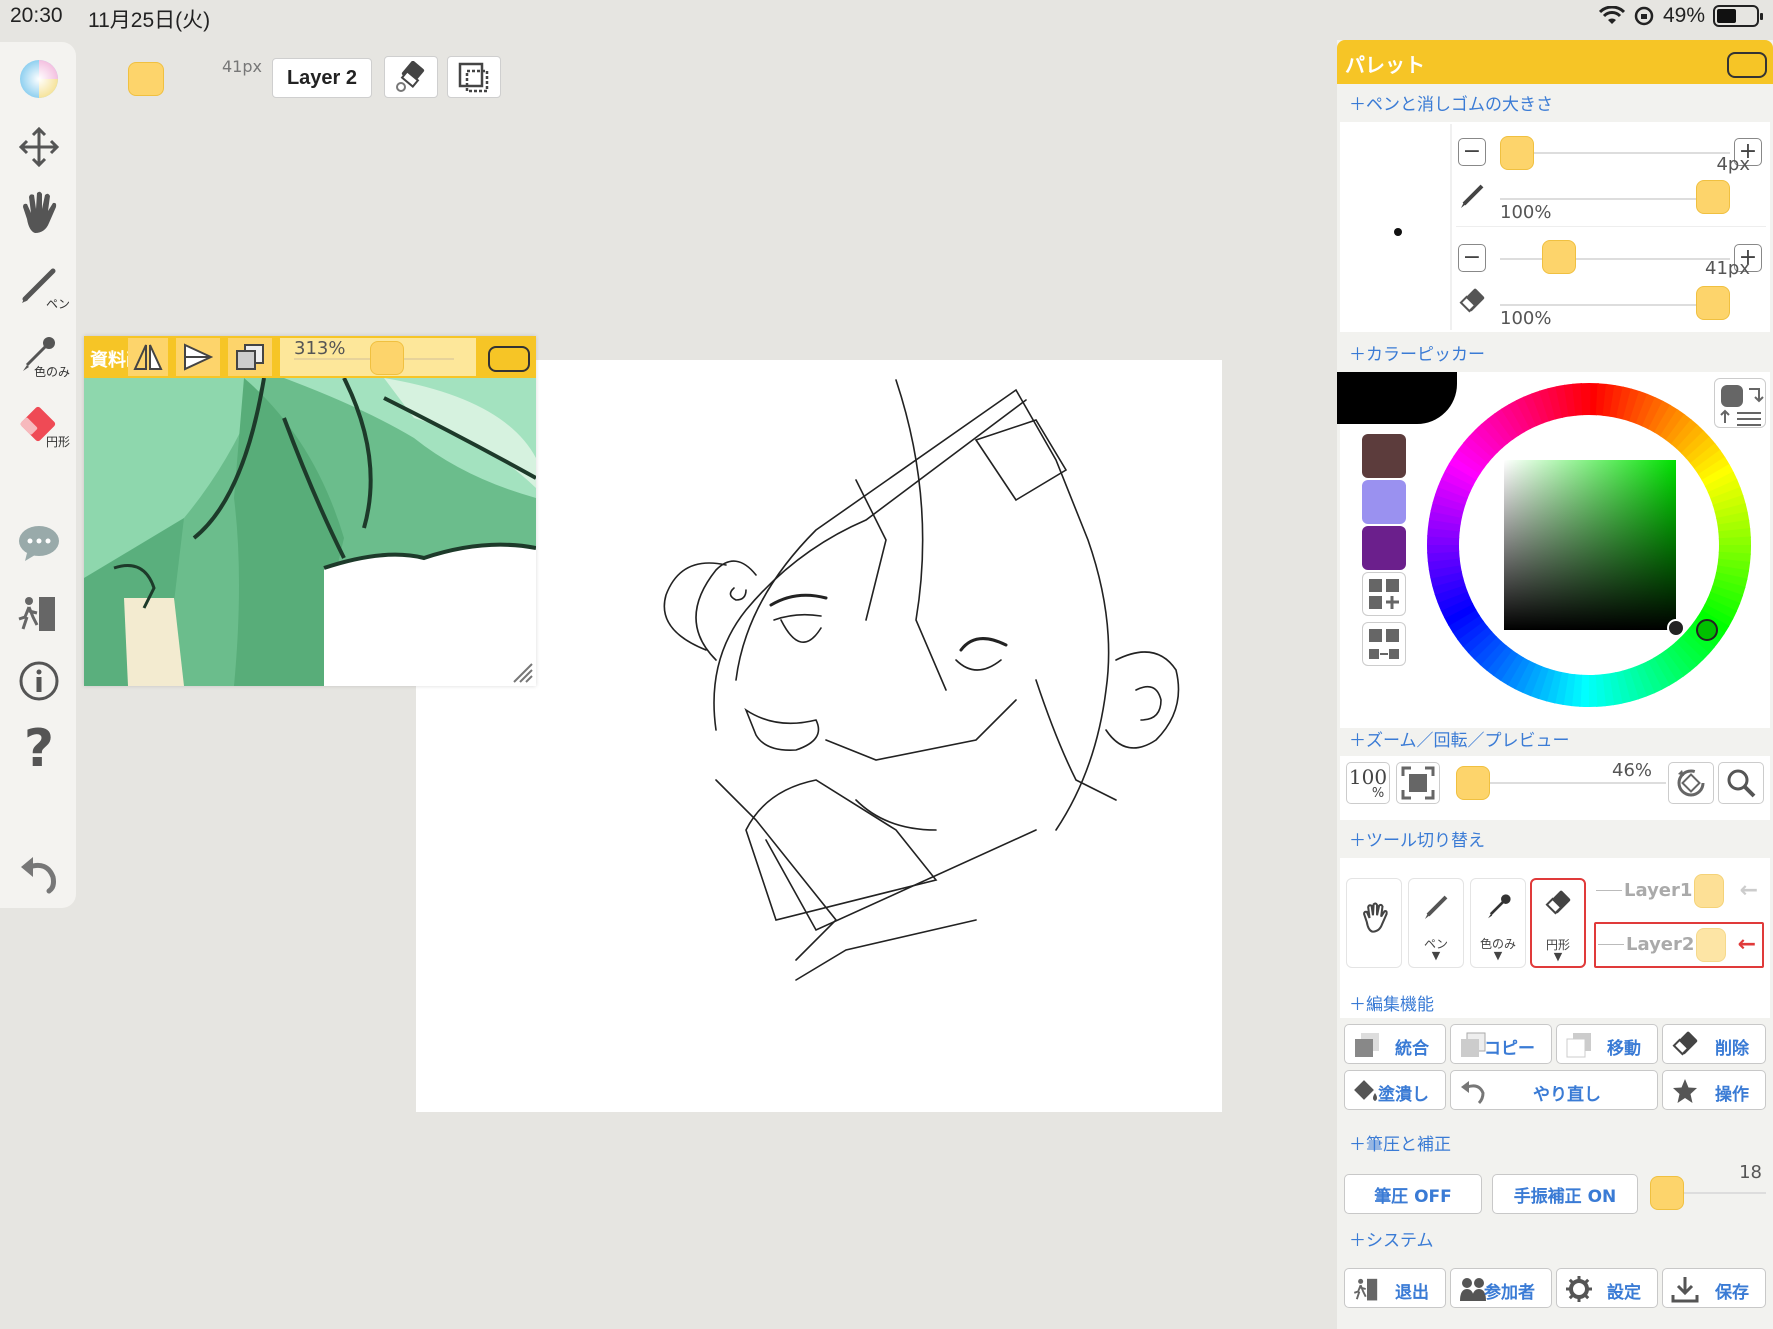  What do you see at coordinates (148, 357) in the screenshot?
I see `flip-horizontal-button` at bounding box center [148, 357].